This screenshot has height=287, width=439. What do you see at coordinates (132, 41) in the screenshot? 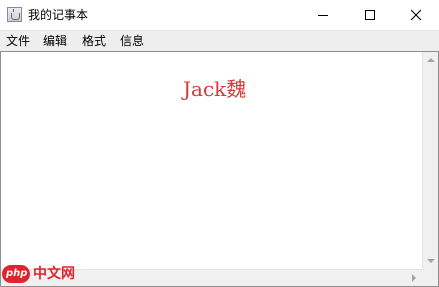
I see `menu-info: 信息` at bounding box center [132, 41].